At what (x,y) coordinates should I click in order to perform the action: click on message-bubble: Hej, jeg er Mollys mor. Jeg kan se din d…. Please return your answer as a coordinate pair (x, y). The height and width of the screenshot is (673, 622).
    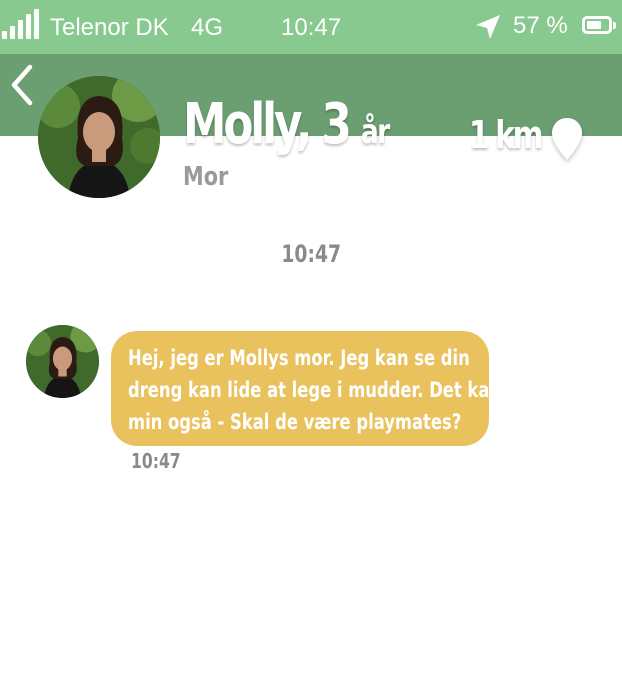
    Looking at the image, I should click on (306, 388).